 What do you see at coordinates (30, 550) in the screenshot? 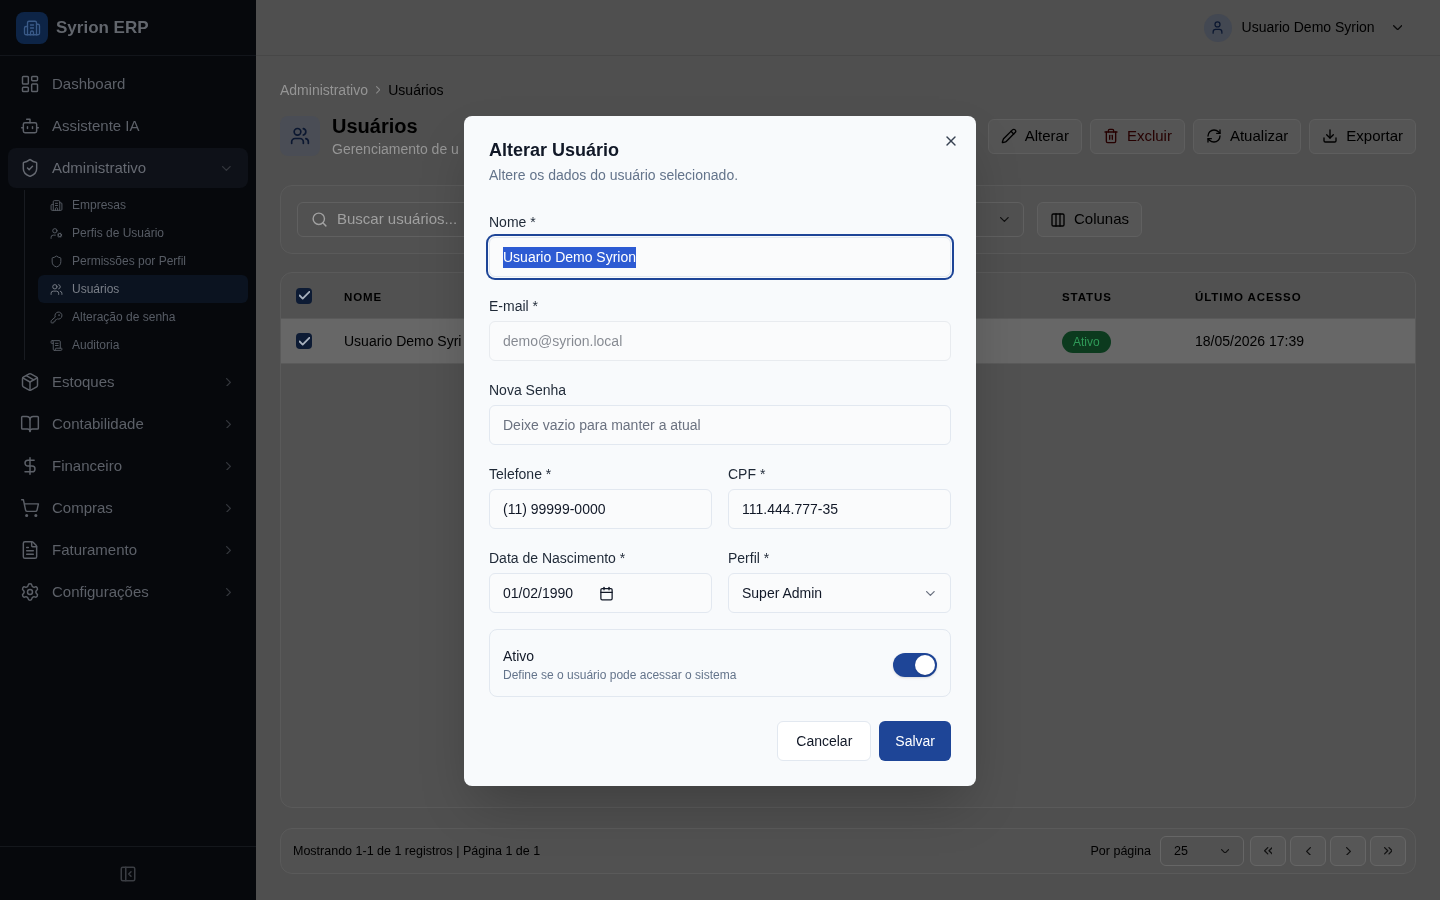
I see `document-icon` at bounding box center [30, 550].